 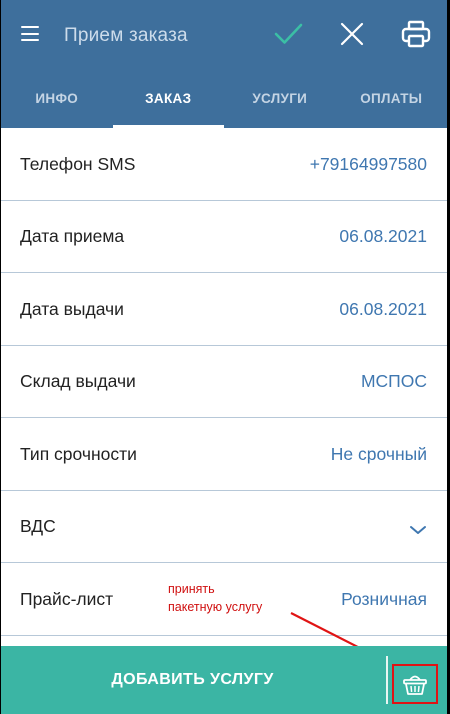 I want to click on chevron-down-icon, so click(x=418, y=530).